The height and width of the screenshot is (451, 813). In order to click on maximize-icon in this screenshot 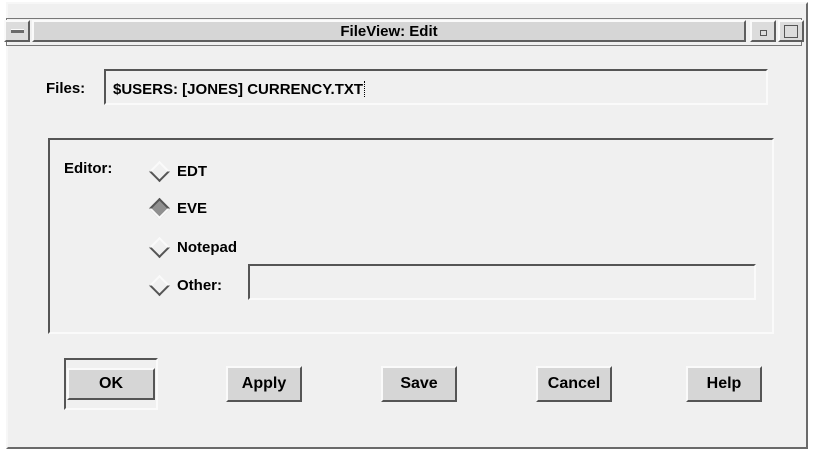, I will do `click(791, 31)`.